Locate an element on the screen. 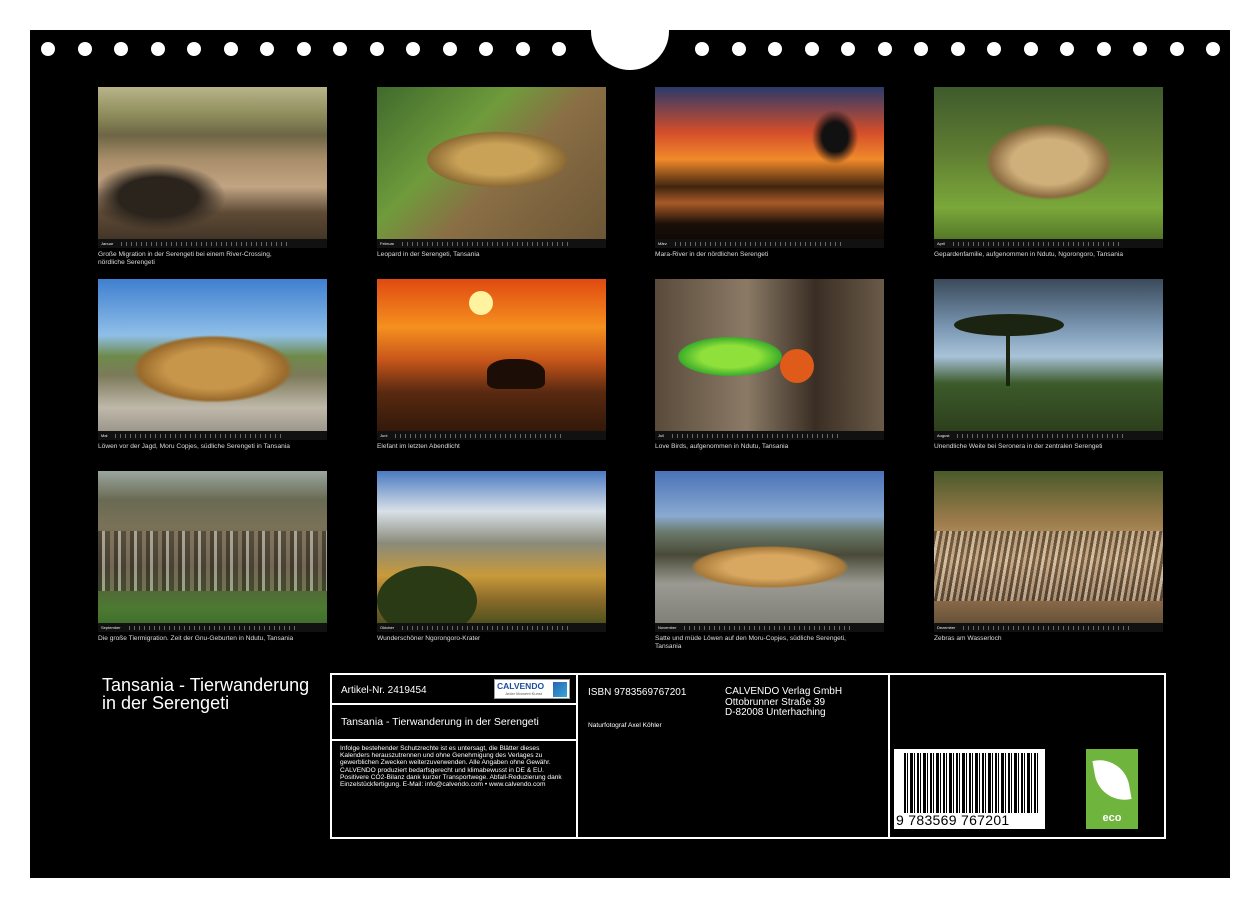  article-number: Artikel-Nr. 2419454 is located at coordinates (384, 690).